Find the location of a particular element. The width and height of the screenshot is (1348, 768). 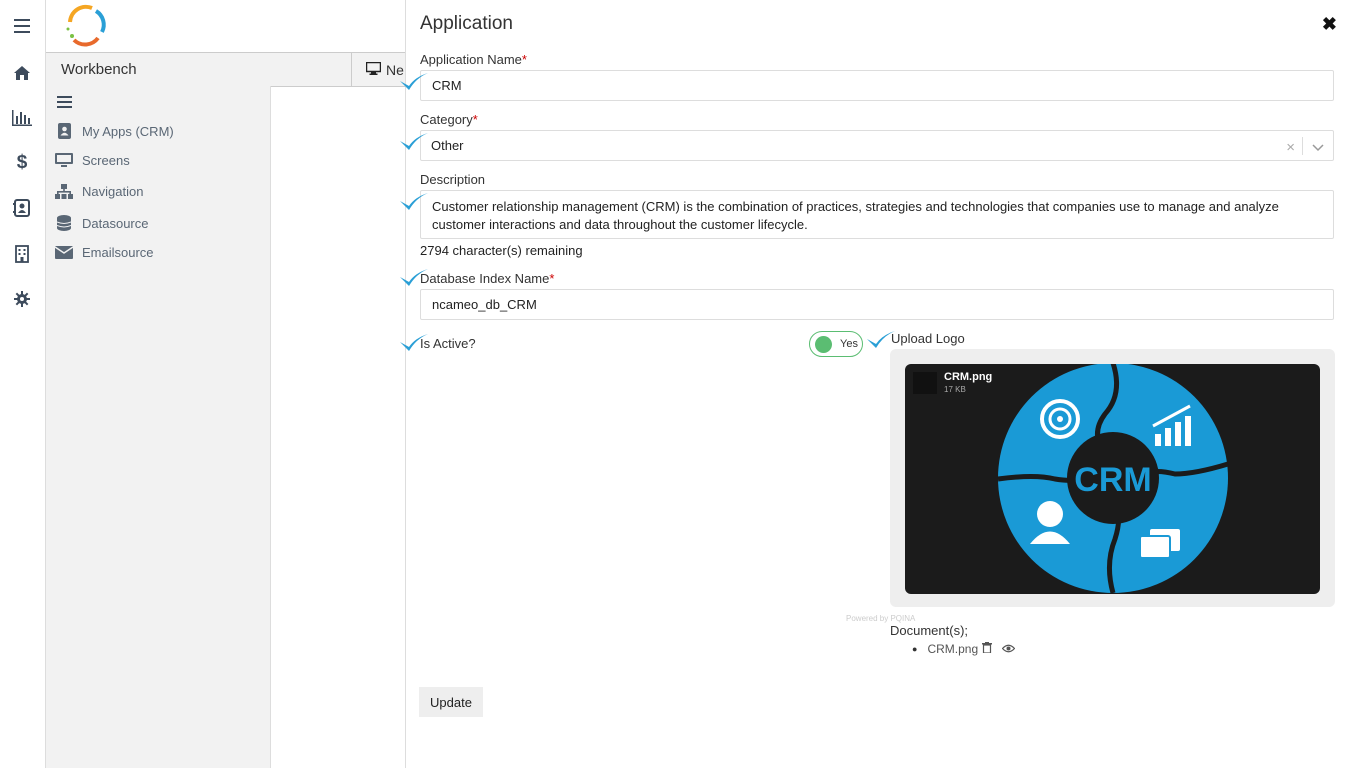

toggle-label: Yes is located at coordinates (849, 344).